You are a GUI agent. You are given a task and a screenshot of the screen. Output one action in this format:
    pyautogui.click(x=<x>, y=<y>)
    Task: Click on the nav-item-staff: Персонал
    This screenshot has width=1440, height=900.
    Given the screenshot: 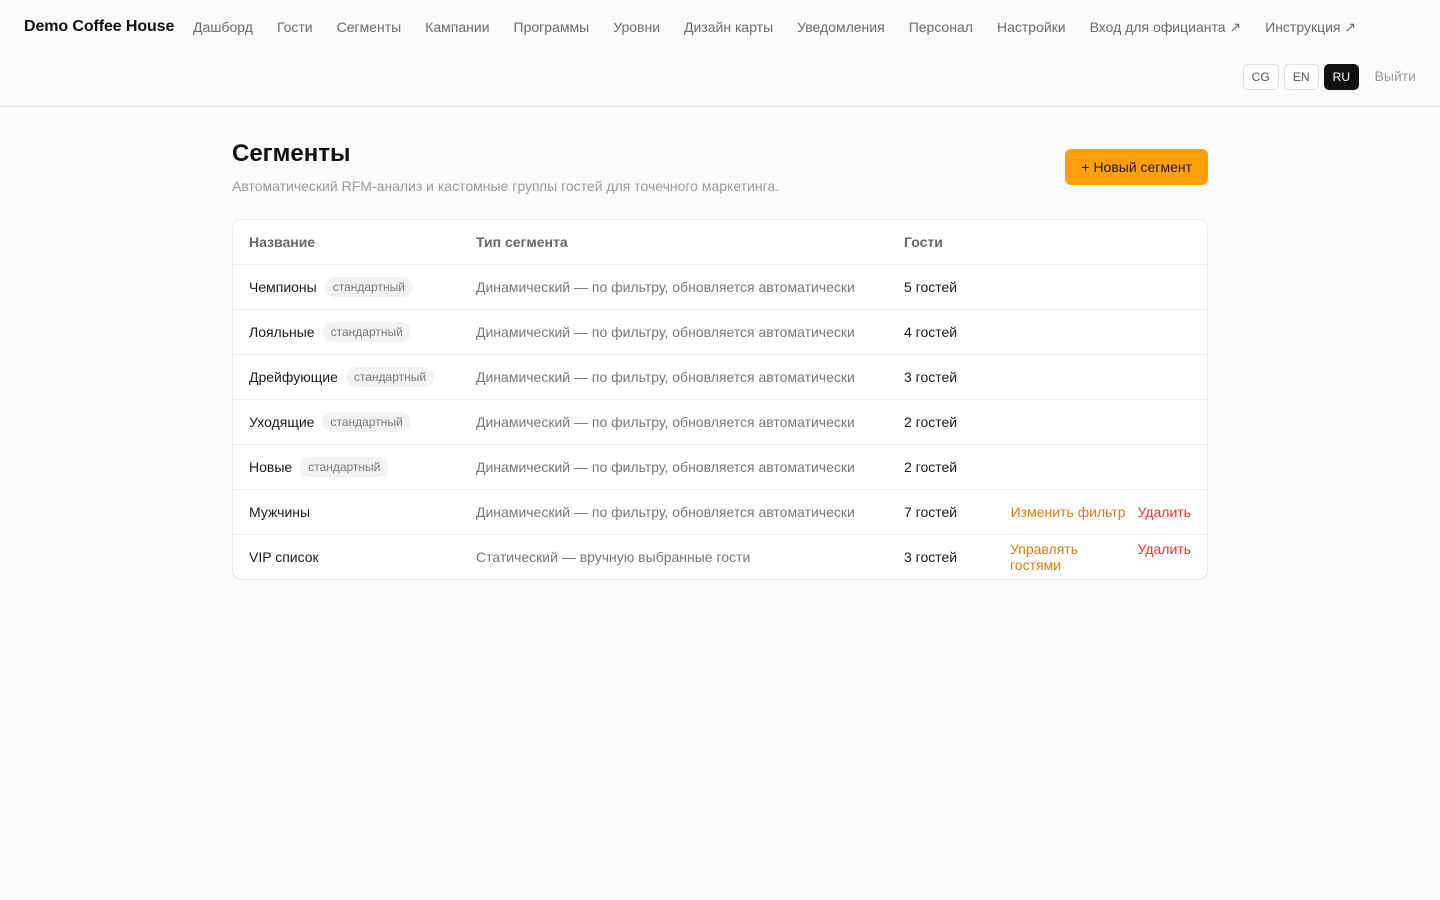 What is the action you would take?
    pyautogui.click(x=941, y=27)
    